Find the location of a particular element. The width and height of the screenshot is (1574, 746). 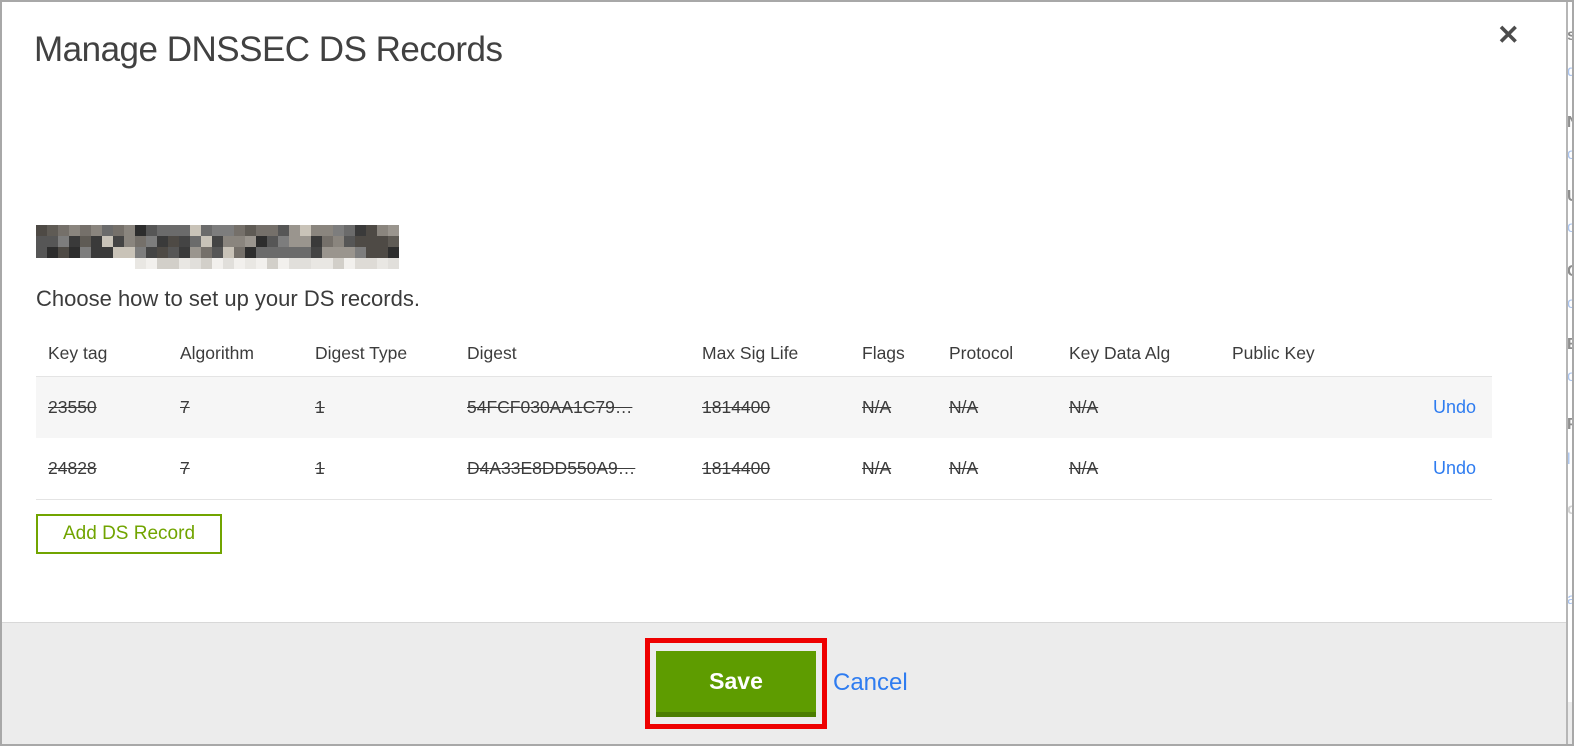

add-ds-record-button: Add DS Record is located at coordinates (129, 534).